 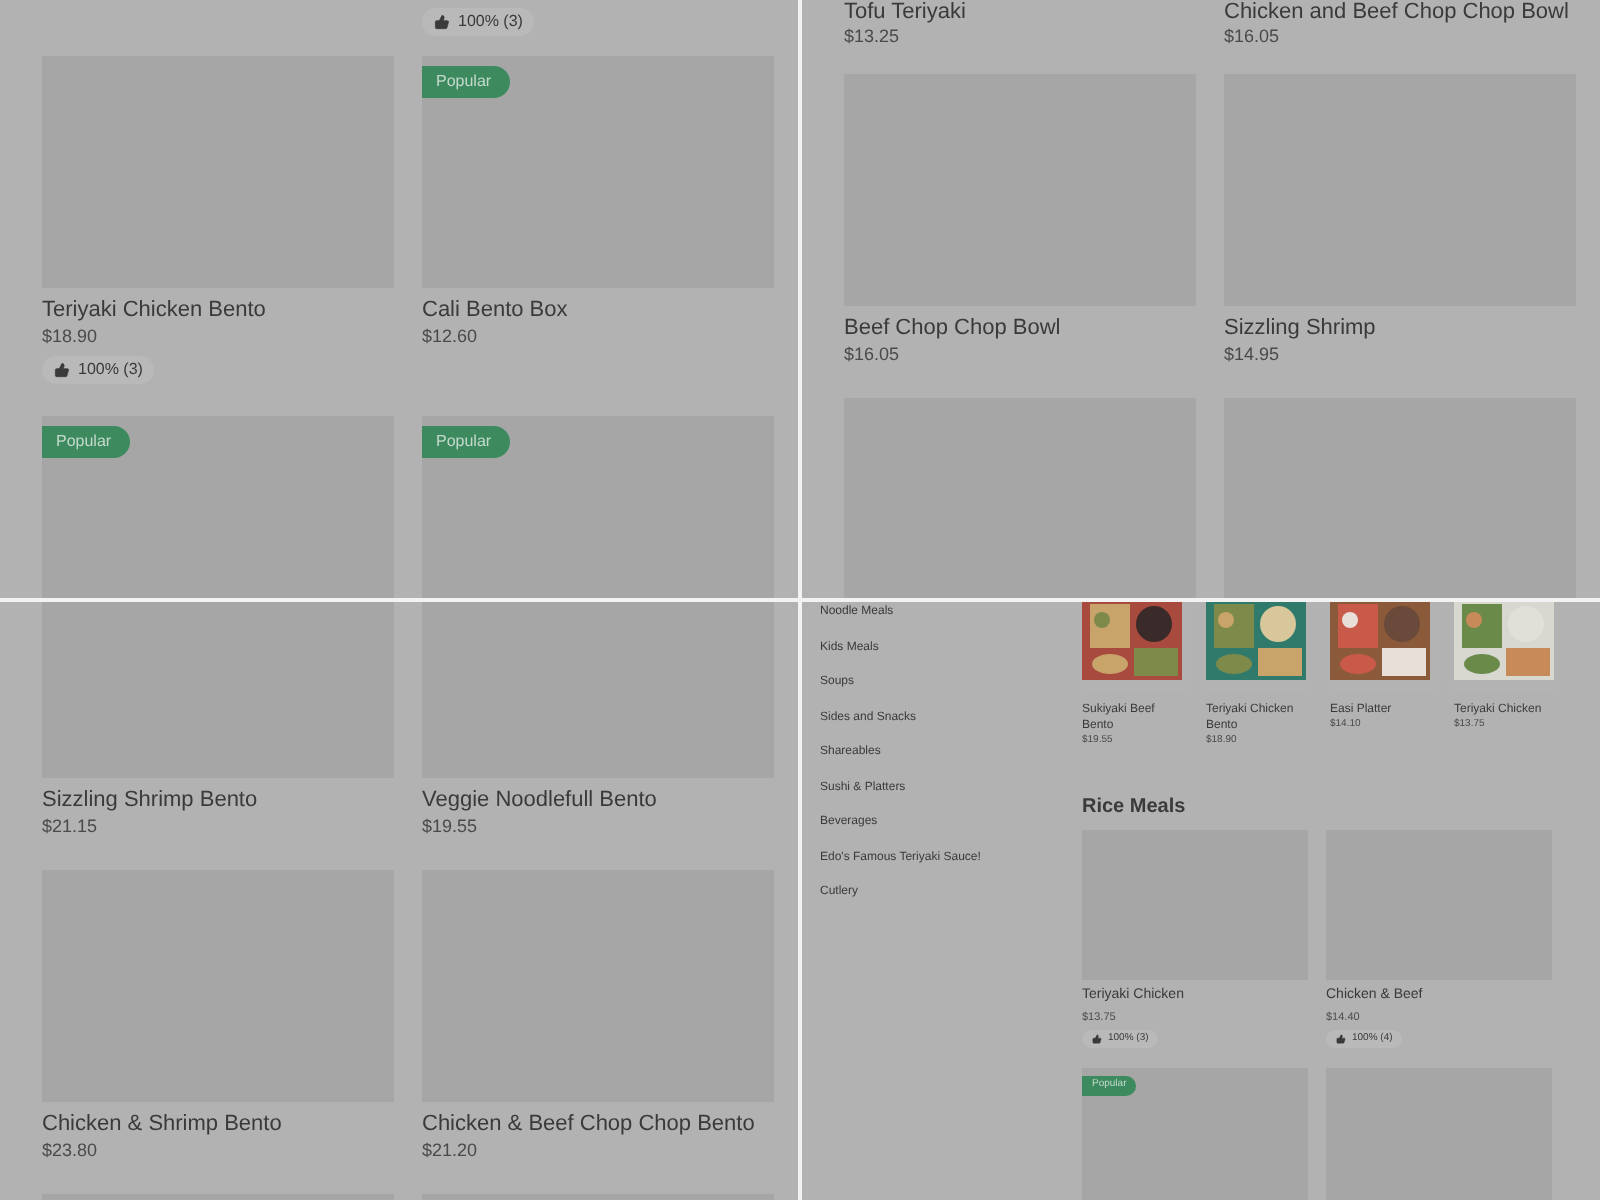 What do you see at coordinates (1253, 354) in the screenshot?
I see `item-price: $14.95` at bounding box center [1253, 354].